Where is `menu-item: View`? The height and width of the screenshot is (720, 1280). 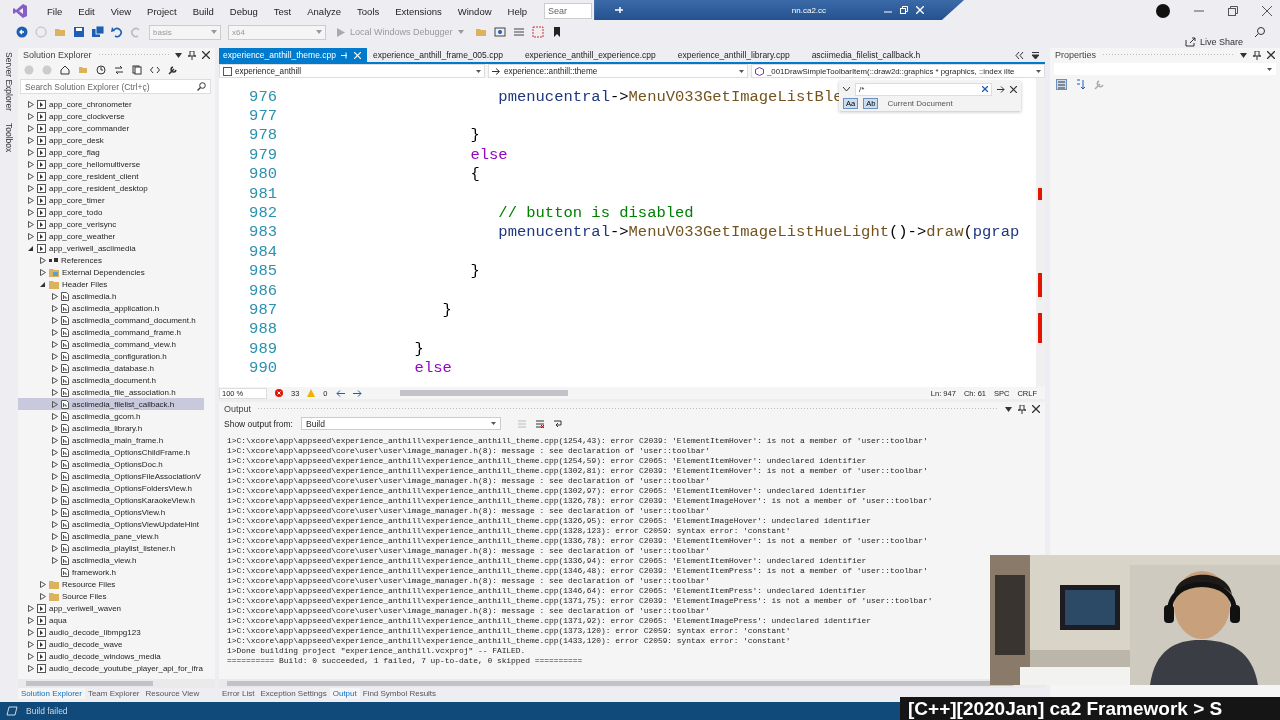 menu-item: View is located at coordinates (121, 11).